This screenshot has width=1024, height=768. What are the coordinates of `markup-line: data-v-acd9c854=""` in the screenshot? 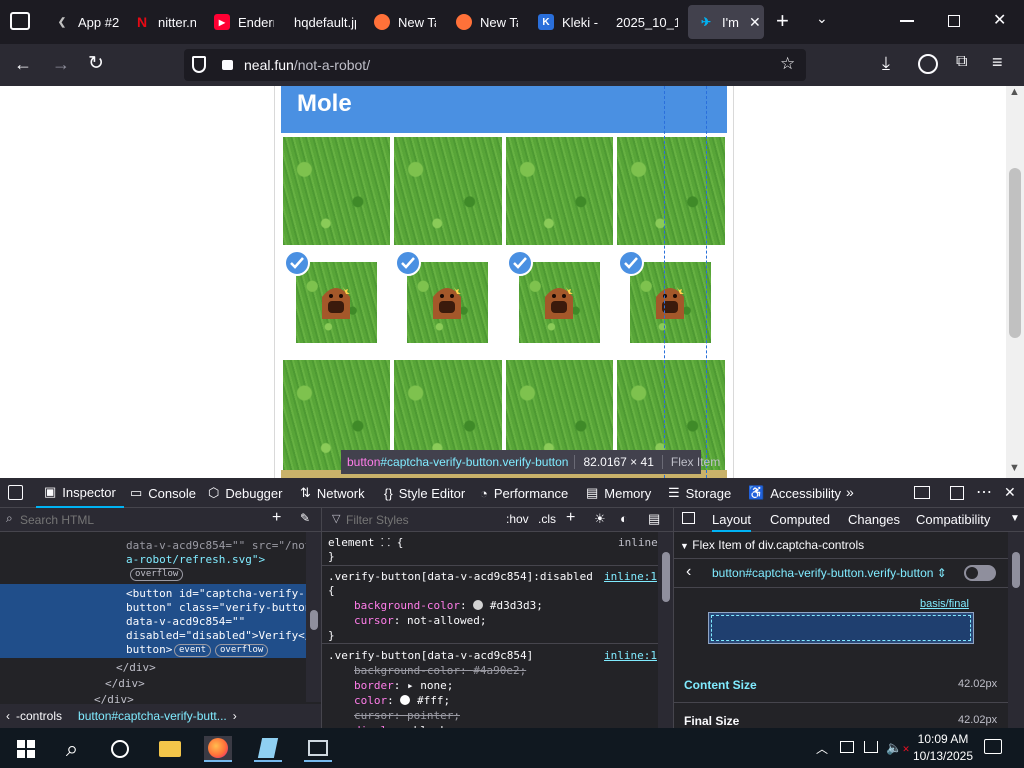 It's located at (185, 622).